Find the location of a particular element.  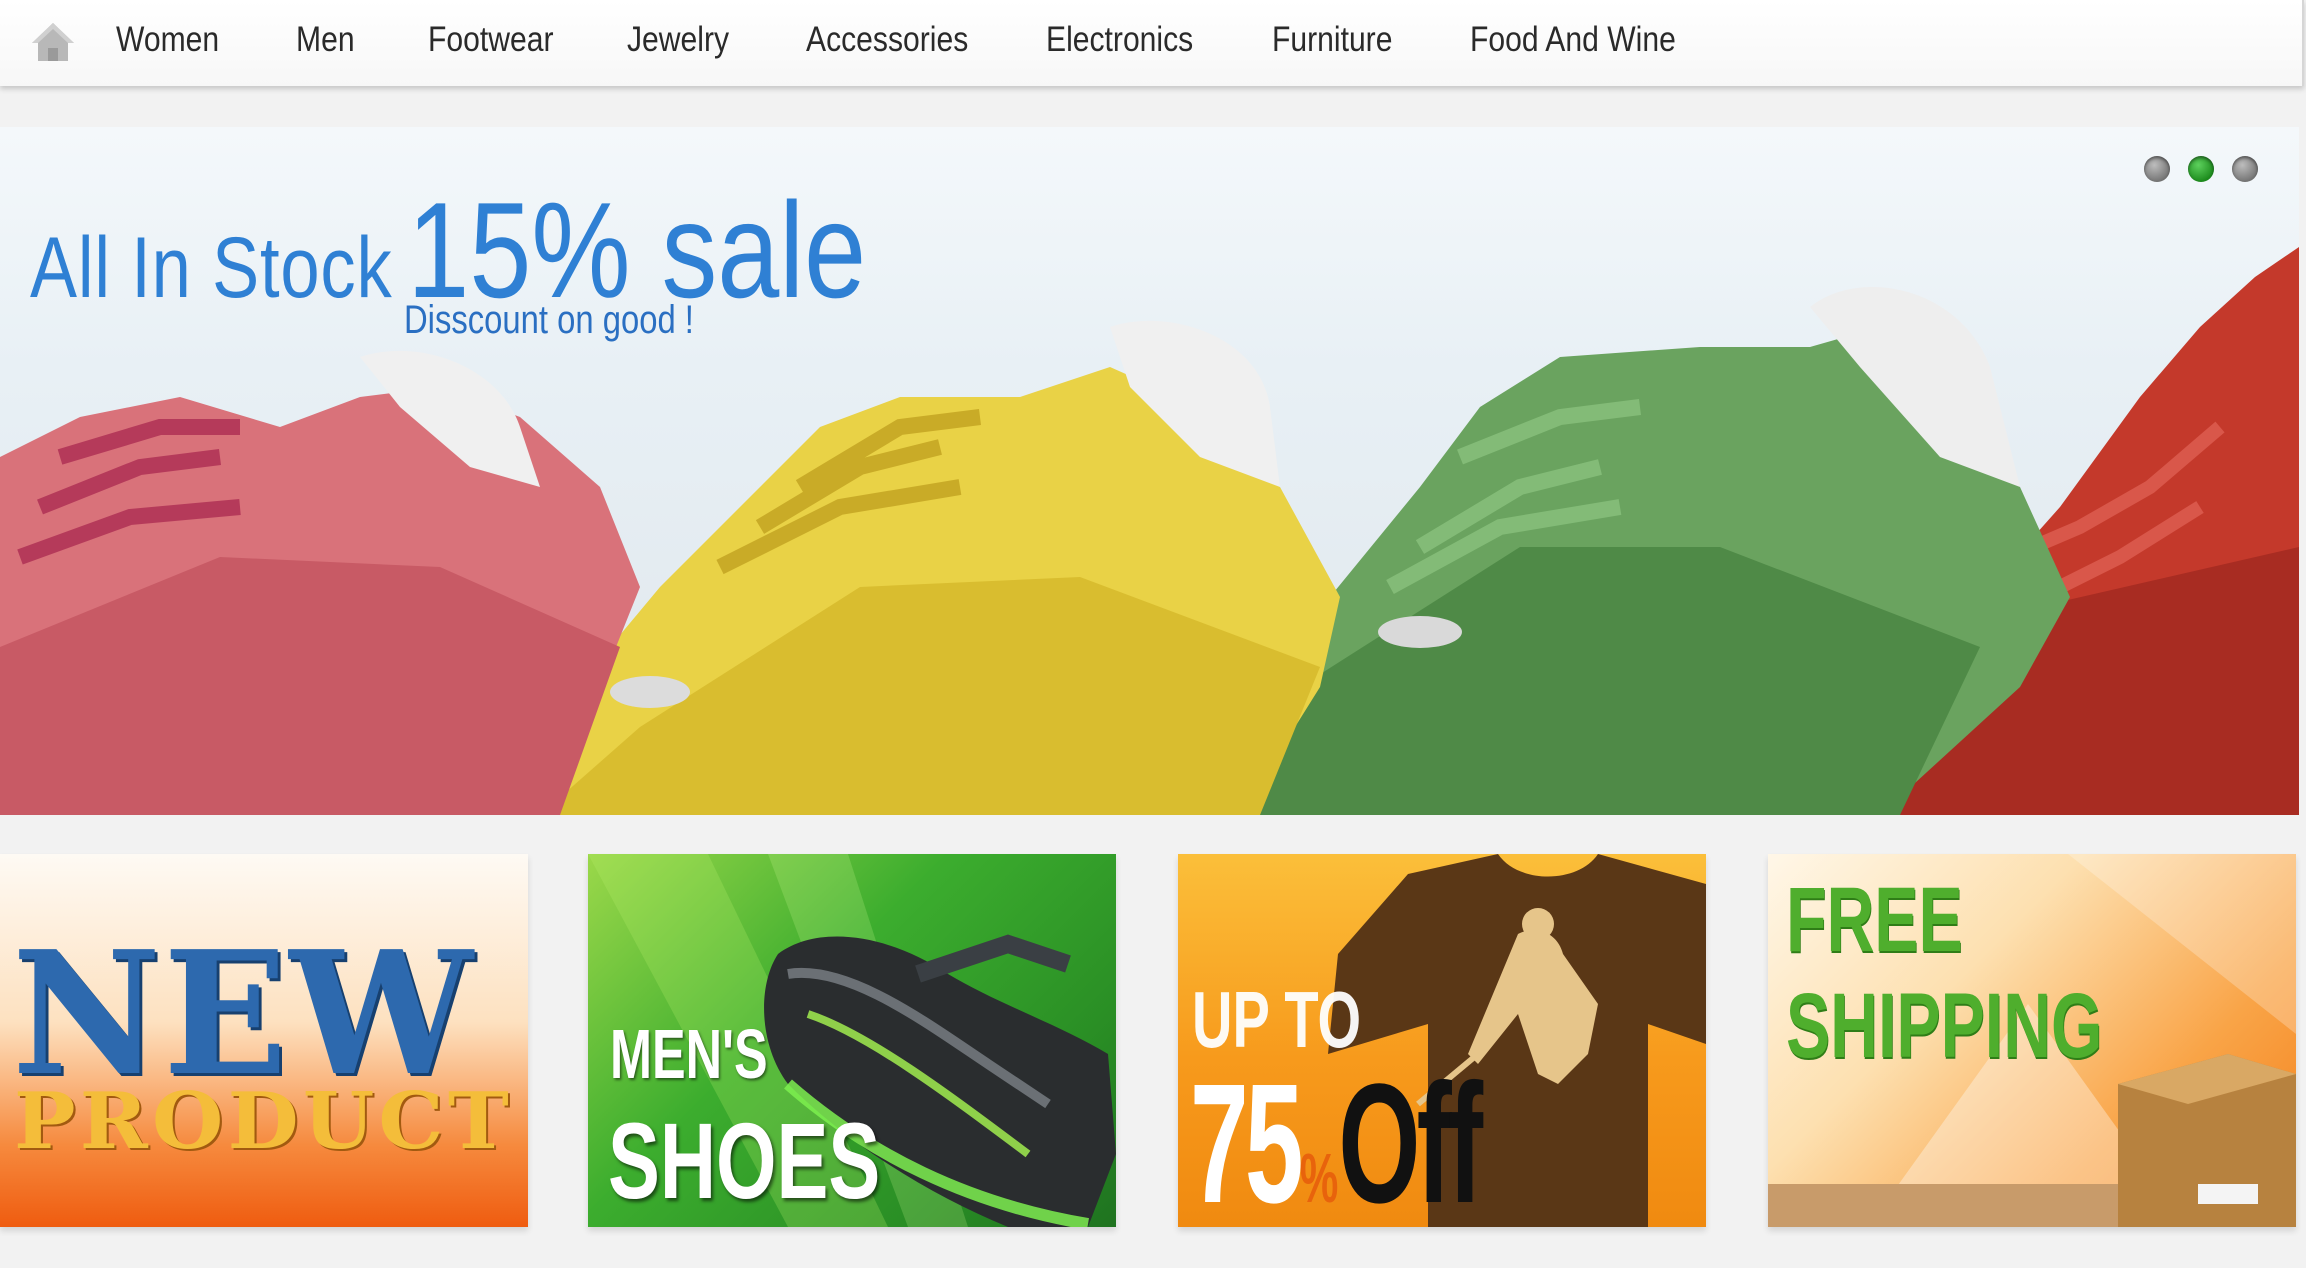

promo-new-product: NEW PRODUCT is located at coordinates (264, 1040).